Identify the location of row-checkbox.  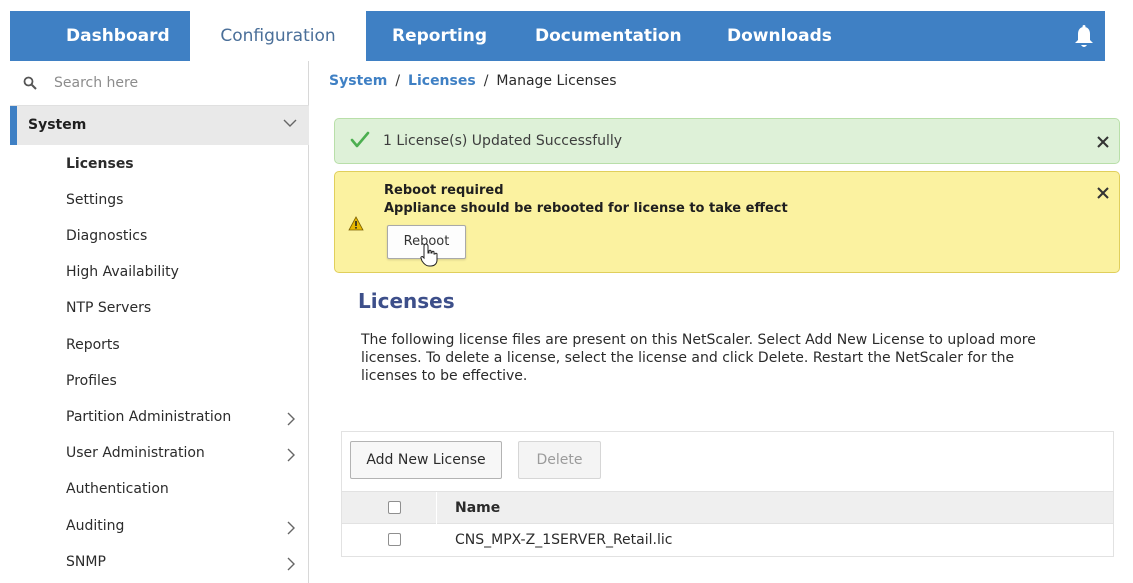
(394, 539).